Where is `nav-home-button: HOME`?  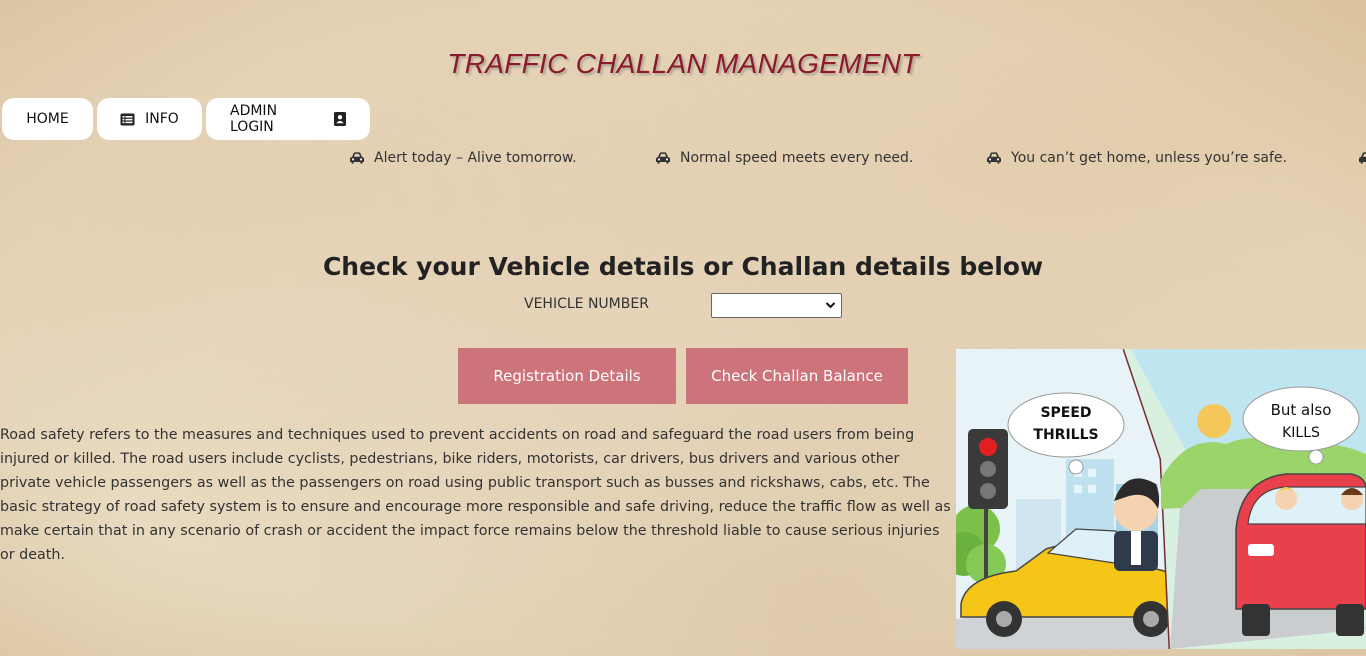 nav-home-button: HOME is located at coordinates (47, 119).